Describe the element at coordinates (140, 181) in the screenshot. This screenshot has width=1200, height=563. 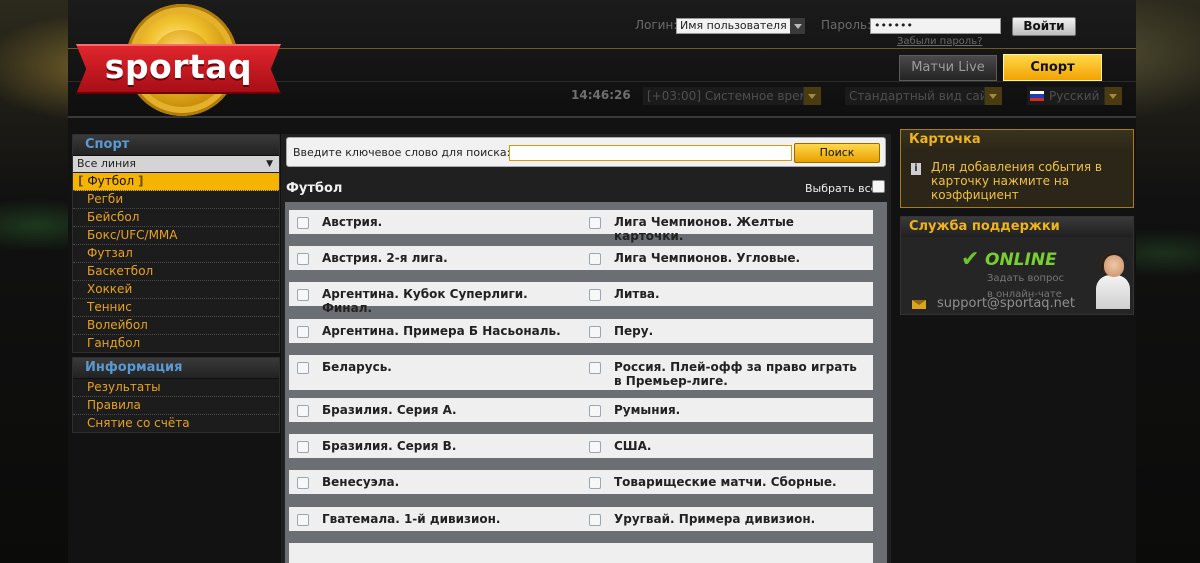
I see `bracket-icon: ]` at that location.